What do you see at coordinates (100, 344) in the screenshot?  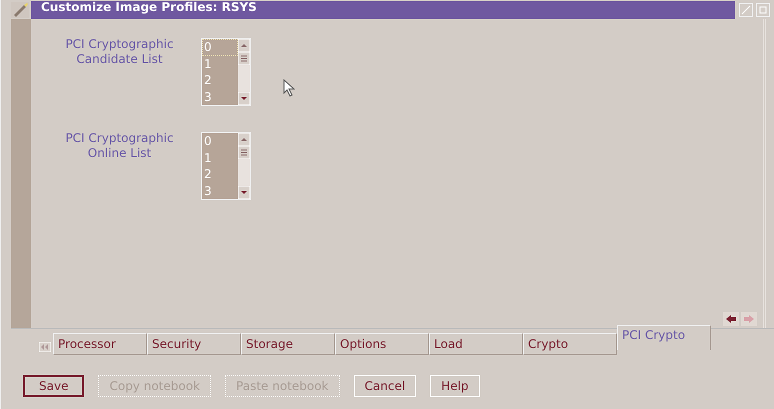 I see `tab: Processor` at bounding box center [100, 344].